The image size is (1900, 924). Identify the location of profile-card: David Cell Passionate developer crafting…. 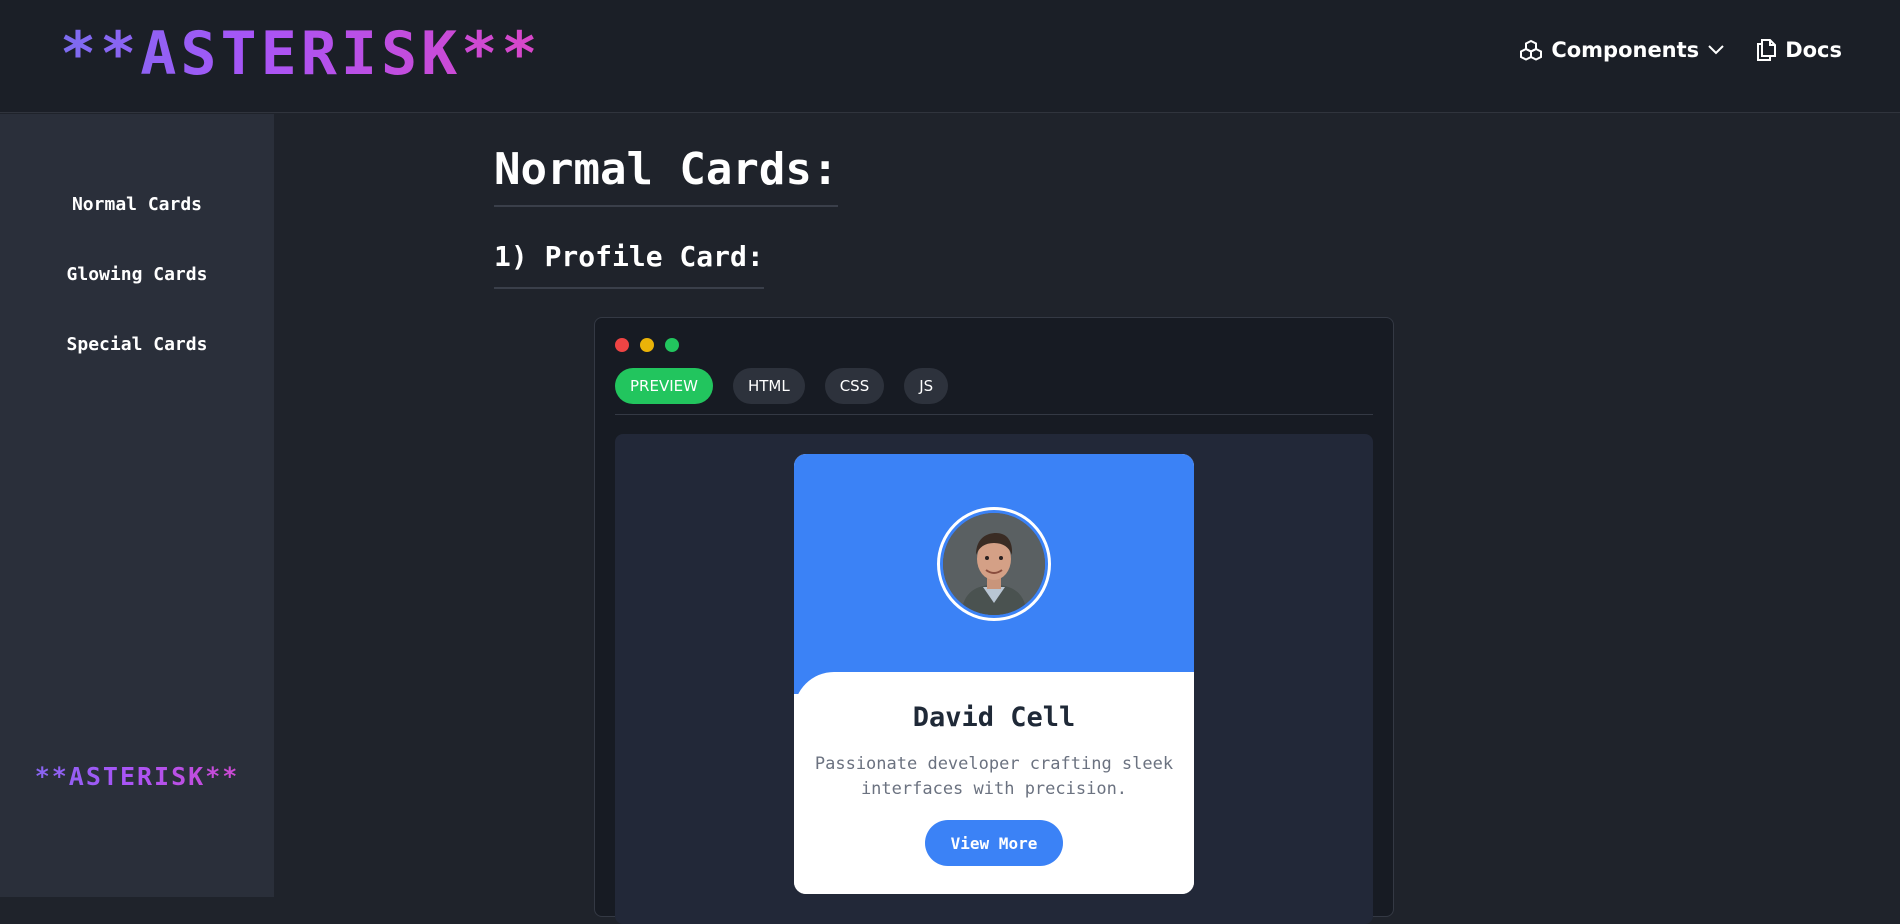
(994, 674).